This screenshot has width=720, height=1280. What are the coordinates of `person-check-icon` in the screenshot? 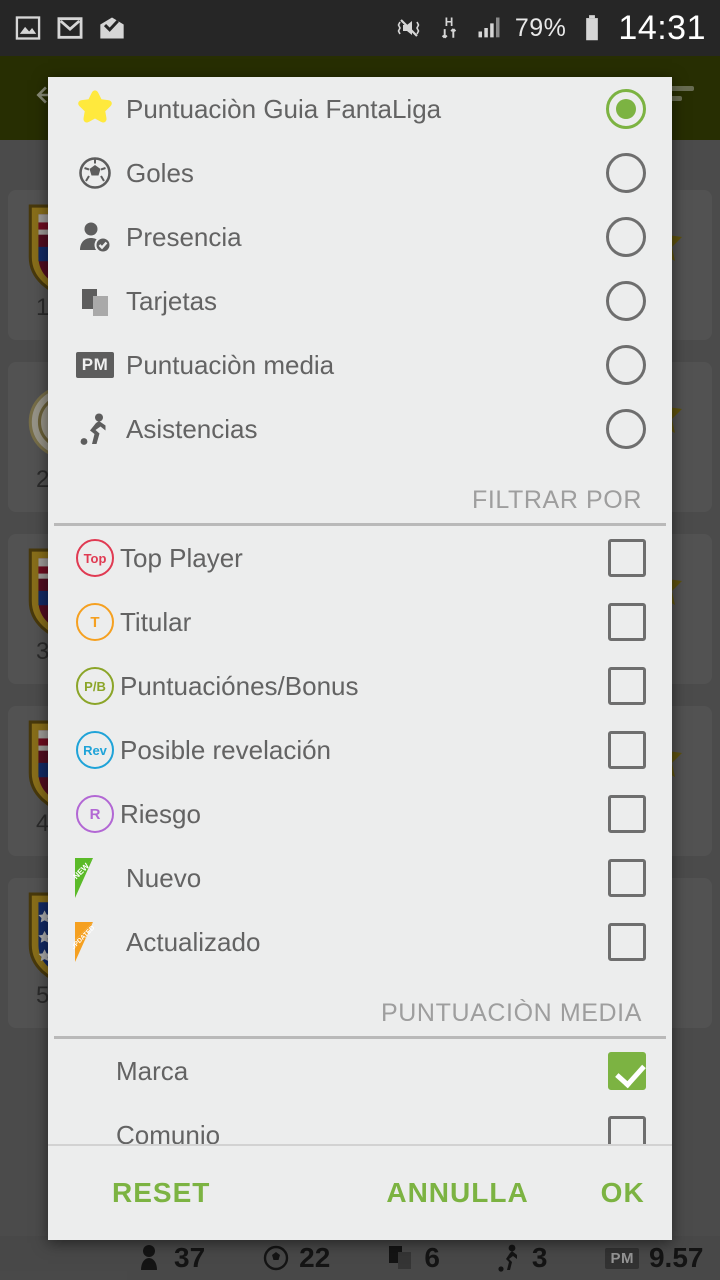 It's located at (95, 237).